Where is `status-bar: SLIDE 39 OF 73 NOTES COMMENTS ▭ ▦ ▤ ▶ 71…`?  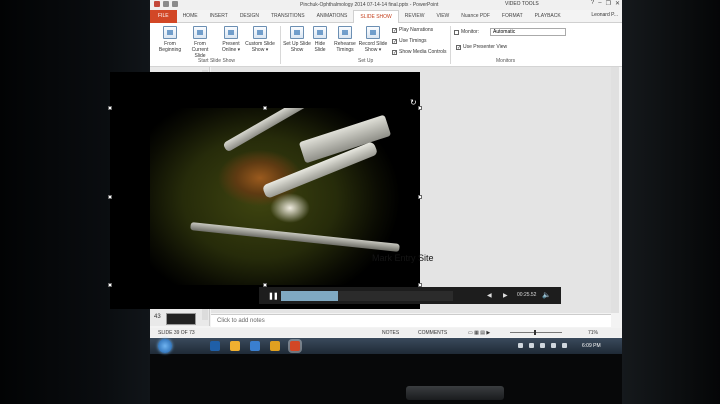
status-bar: SLIDE 39 OF 73 NOTES COMMENTS ▭ ▦ ▤ ▶ 71… is located at coordinates (386, 332).